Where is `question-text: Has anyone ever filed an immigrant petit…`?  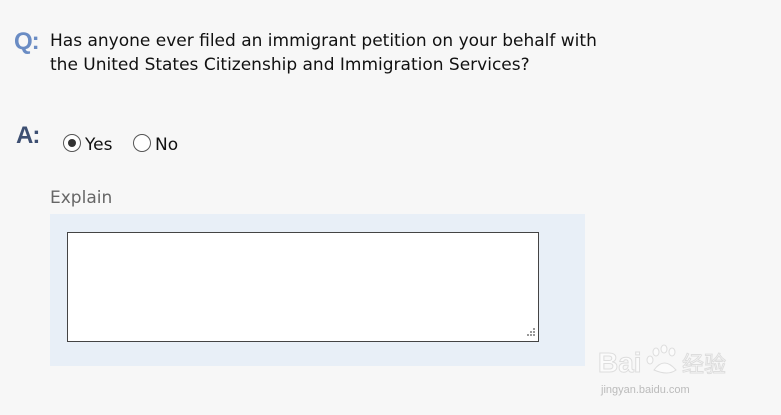
question-text: Has anyone ever filed an immigrant petit… is located at coordinates (323, 53).